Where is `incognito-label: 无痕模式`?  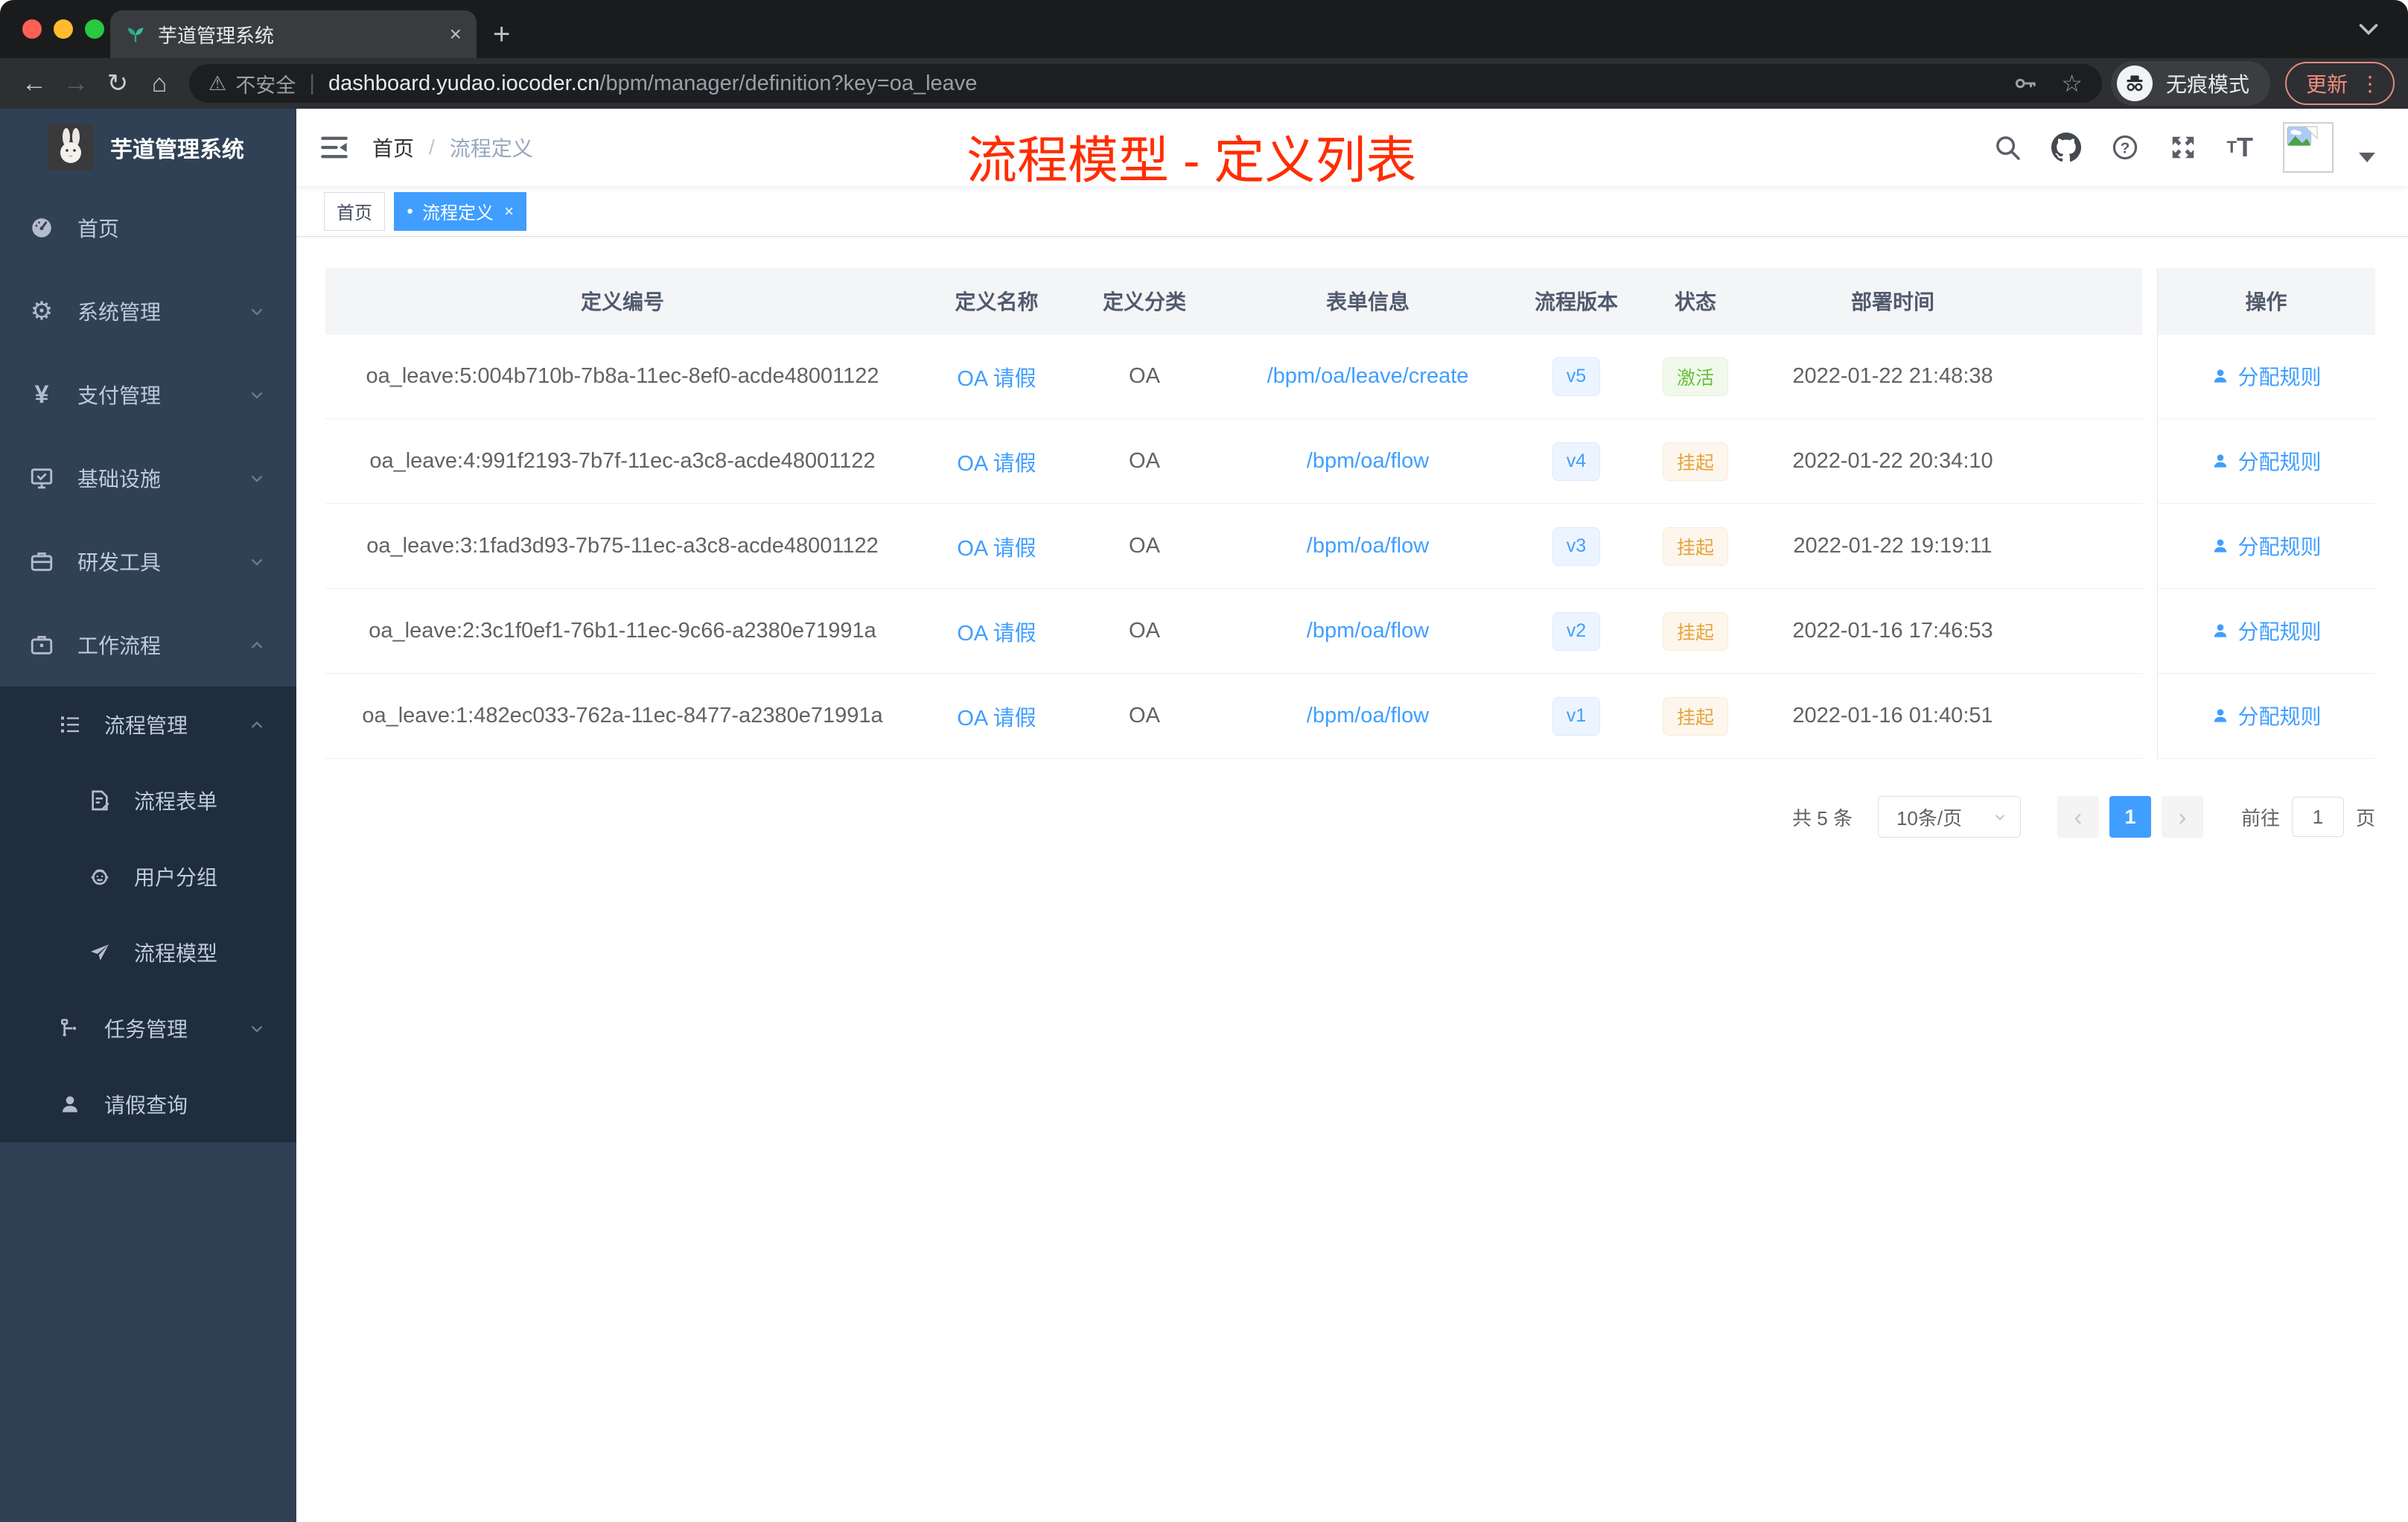 incognito-label: 无痕模式 is located at coordinates (2207, 84).